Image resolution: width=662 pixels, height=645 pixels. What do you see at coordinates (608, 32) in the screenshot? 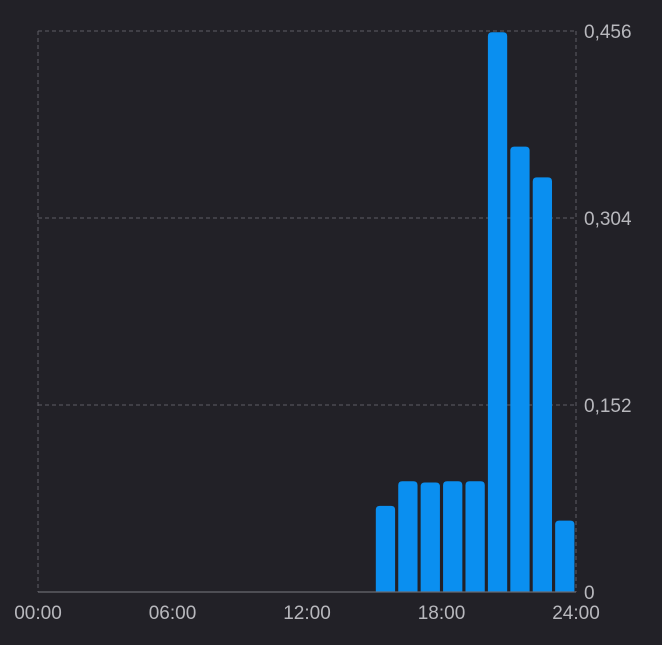
I see `y-tick-label: 0,456` at bounding box center [608, 32].